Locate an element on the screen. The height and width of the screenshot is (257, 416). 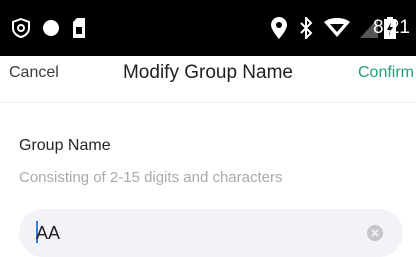
wifi-icon is located at coordinates (337, 28).